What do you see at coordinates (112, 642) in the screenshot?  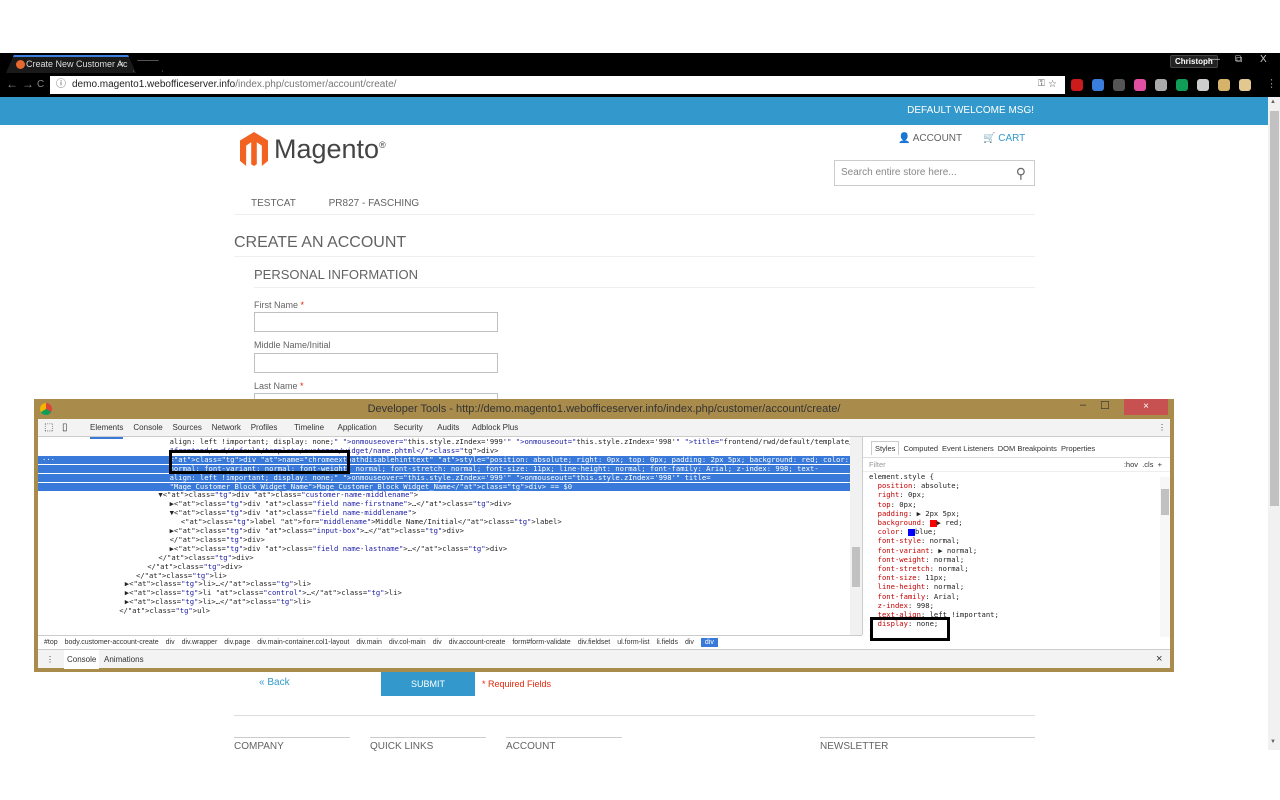 I see `breadcrumb-item: body.customer-account-create` at bounding box center [112, 642].